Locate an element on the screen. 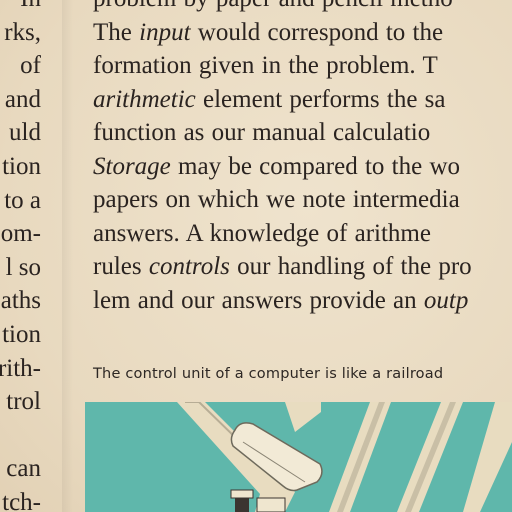 This screenshot has width=512, height=512. main-line: answers. A knowledge of arithme is located at coordinates (282, 234).